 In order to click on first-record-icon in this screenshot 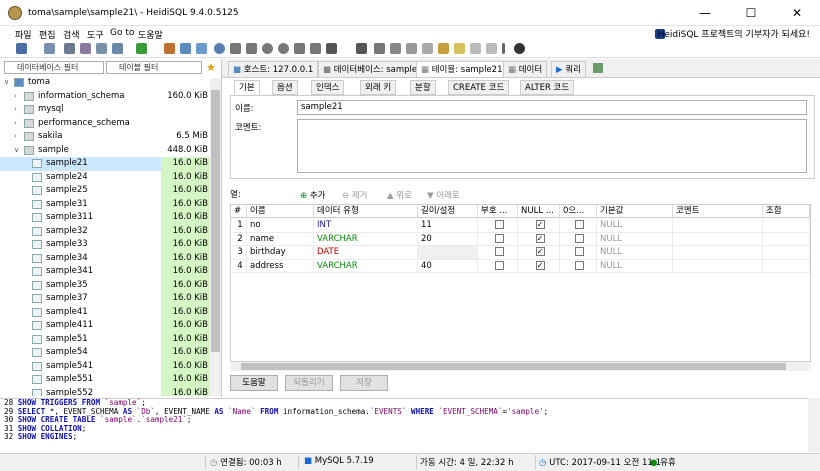, I will do `click(235, 48)`.